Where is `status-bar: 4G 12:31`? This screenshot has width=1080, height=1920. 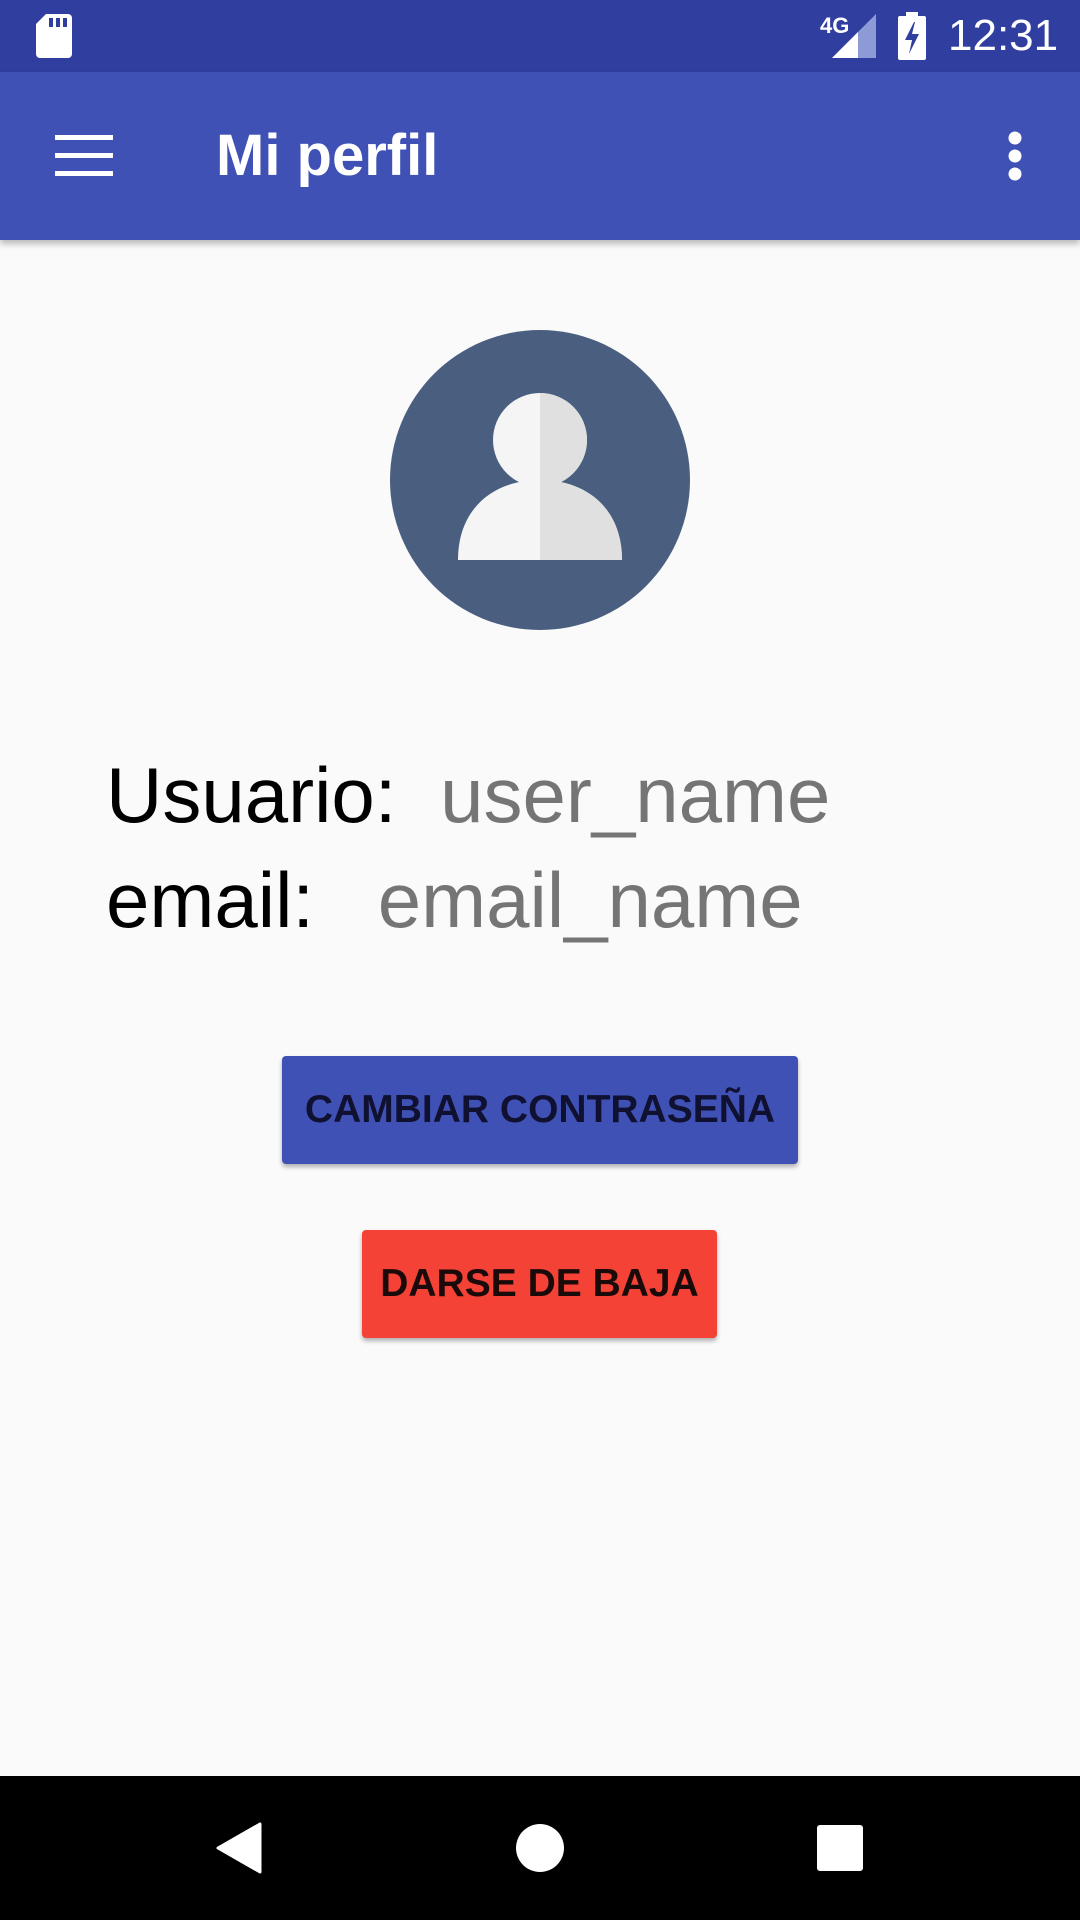
status-bar: 4G 12:31 is located at coordinates (540, 36).